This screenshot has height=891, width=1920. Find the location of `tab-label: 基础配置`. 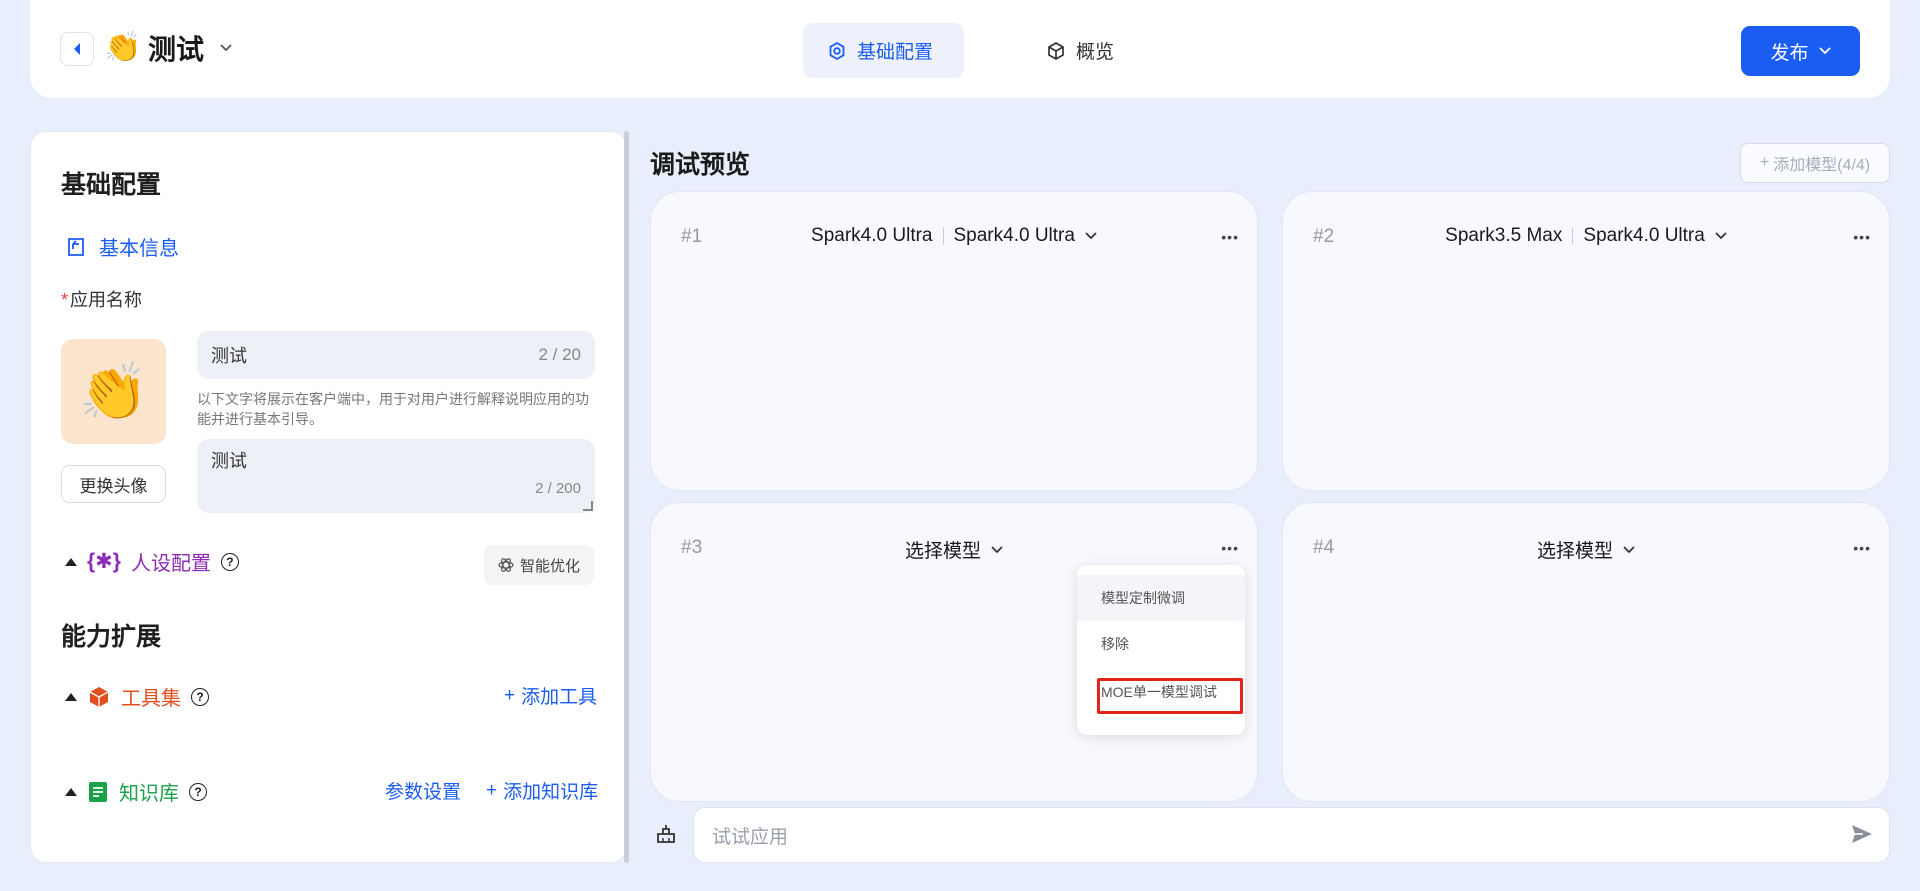

tab-label: 基础配置 is located at coordinates (895, 52).